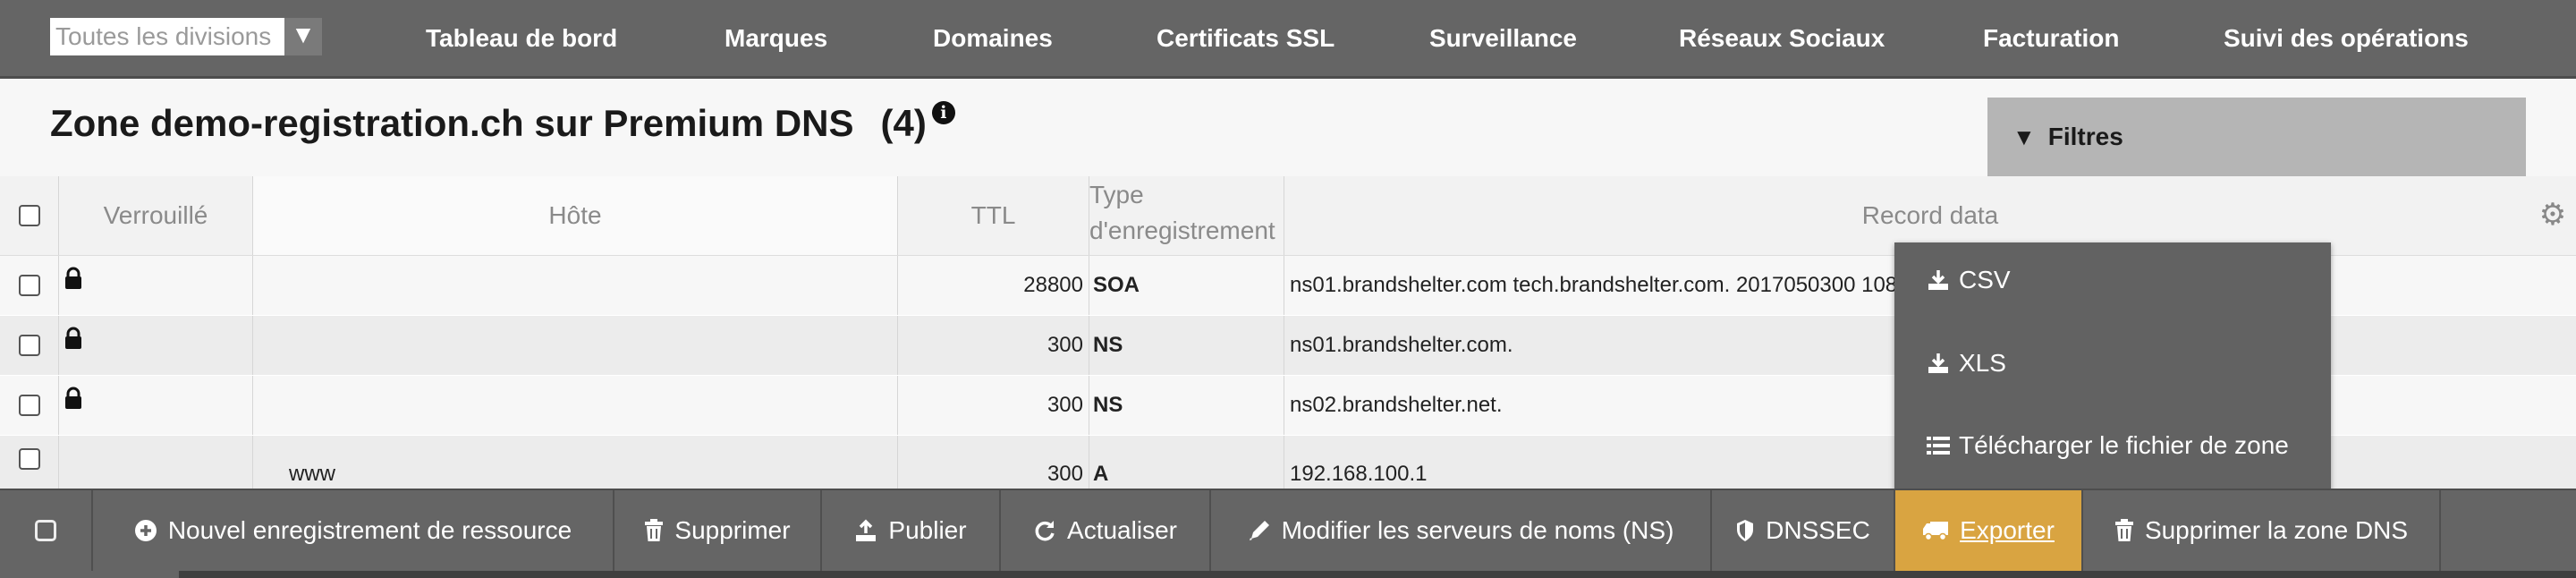 This screenshot has width=2576, height=578. I want to click on export-csv-option: CSV, so click(1969, 280).